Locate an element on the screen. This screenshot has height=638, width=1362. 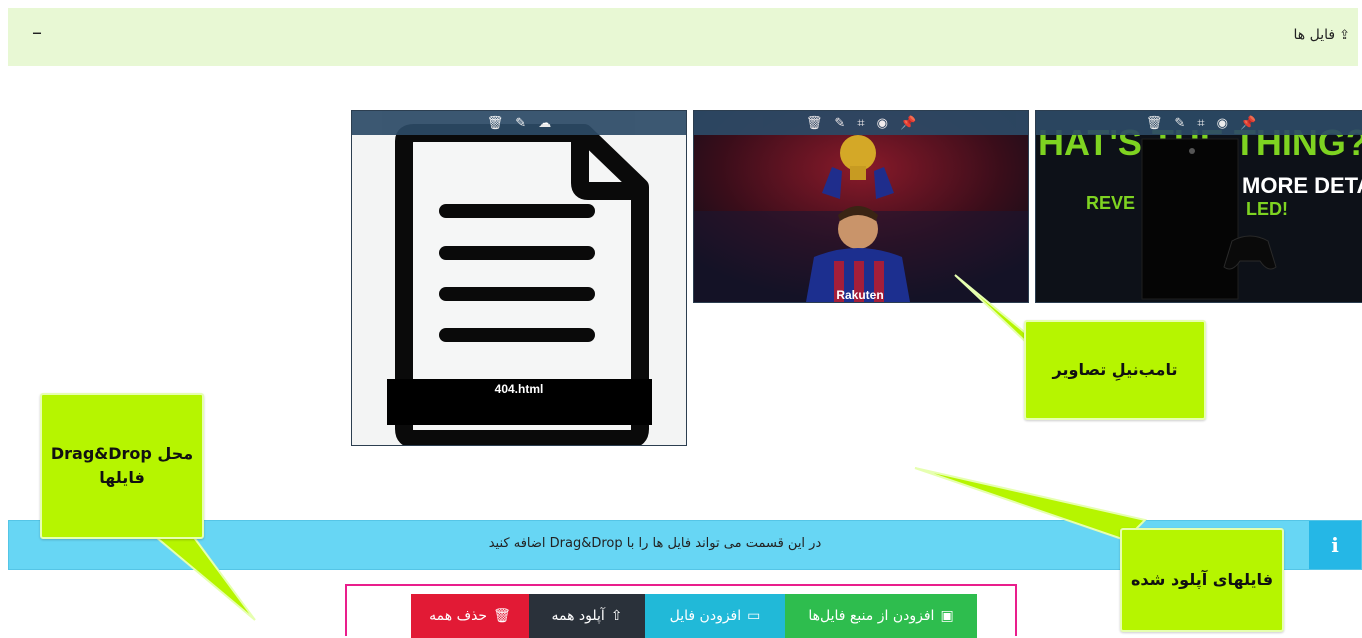
xbox-promo-image: HAT'S THE THING? MORE DETAILS REVE LED! is located at coordinates (1199, 206).